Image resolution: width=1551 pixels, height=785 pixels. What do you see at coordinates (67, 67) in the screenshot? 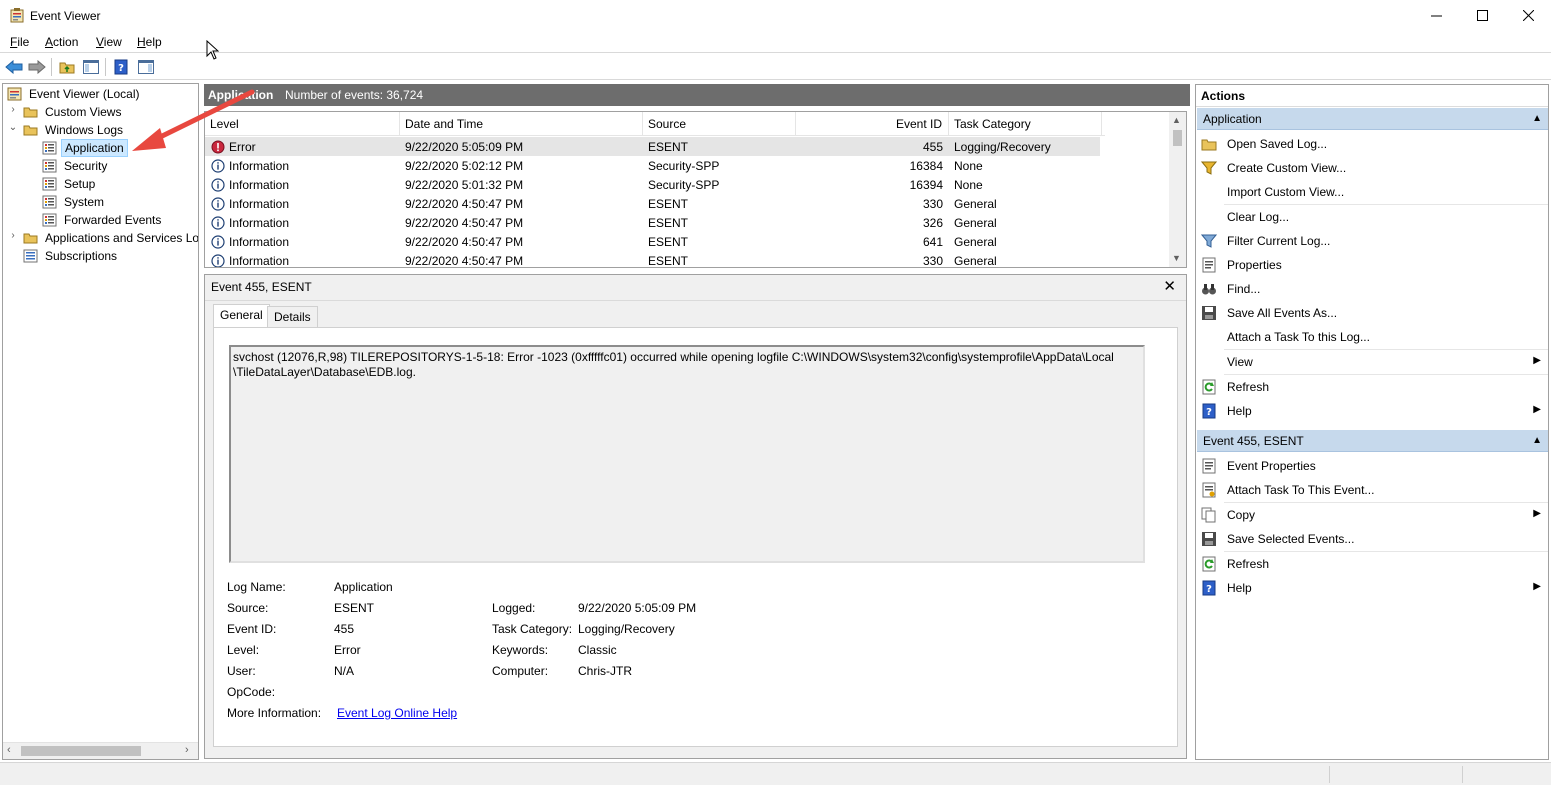
I see `up-folder-button` at bounding box center [67, 67].